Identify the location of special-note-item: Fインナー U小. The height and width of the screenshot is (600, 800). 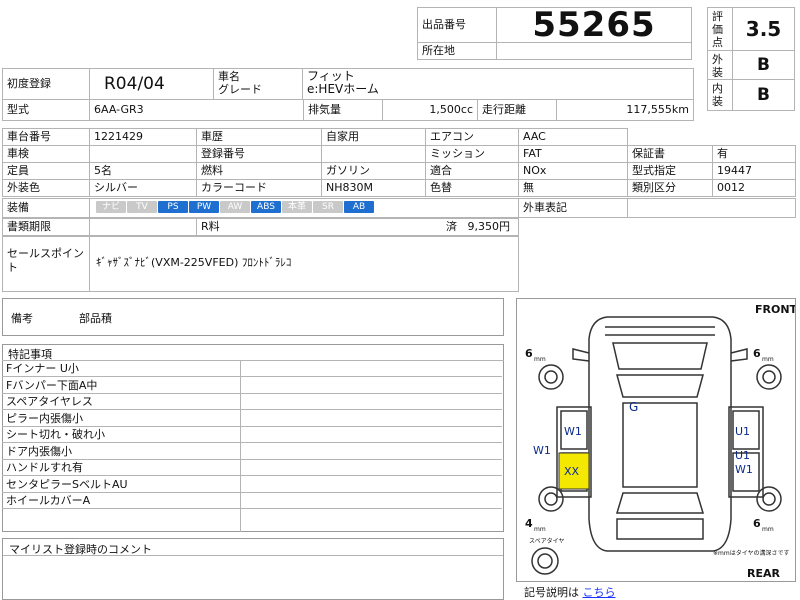
(121, 369).